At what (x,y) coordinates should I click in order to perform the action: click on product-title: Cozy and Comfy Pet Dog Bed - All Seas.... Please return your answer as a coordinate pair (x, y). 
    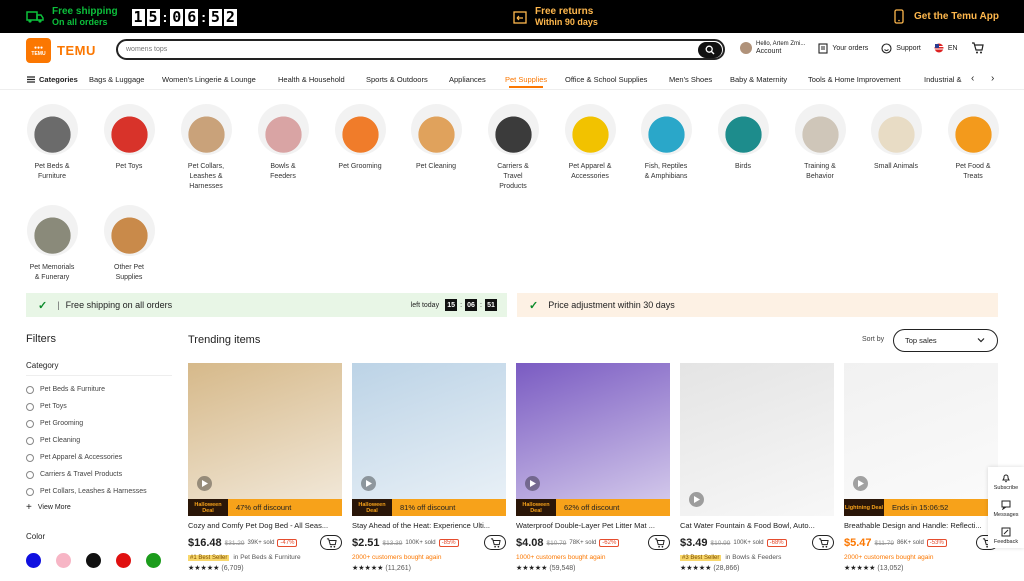
    Looking at the image, I should click on (265, 525).